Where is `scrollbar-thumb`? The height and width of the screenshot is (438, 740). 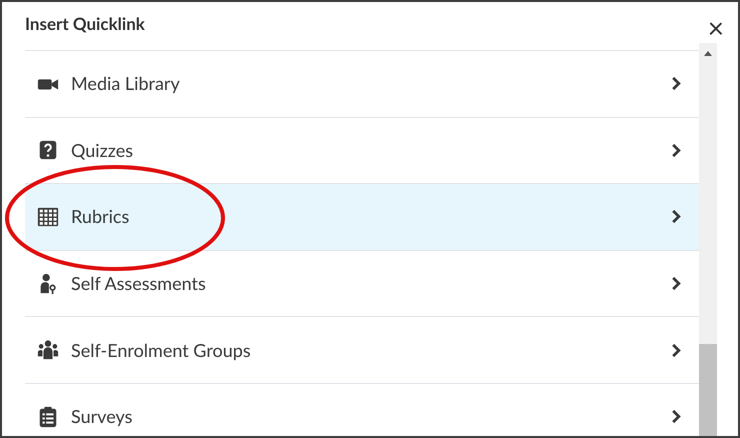 scrollbar-thumb is located at coordinates (708, 390).